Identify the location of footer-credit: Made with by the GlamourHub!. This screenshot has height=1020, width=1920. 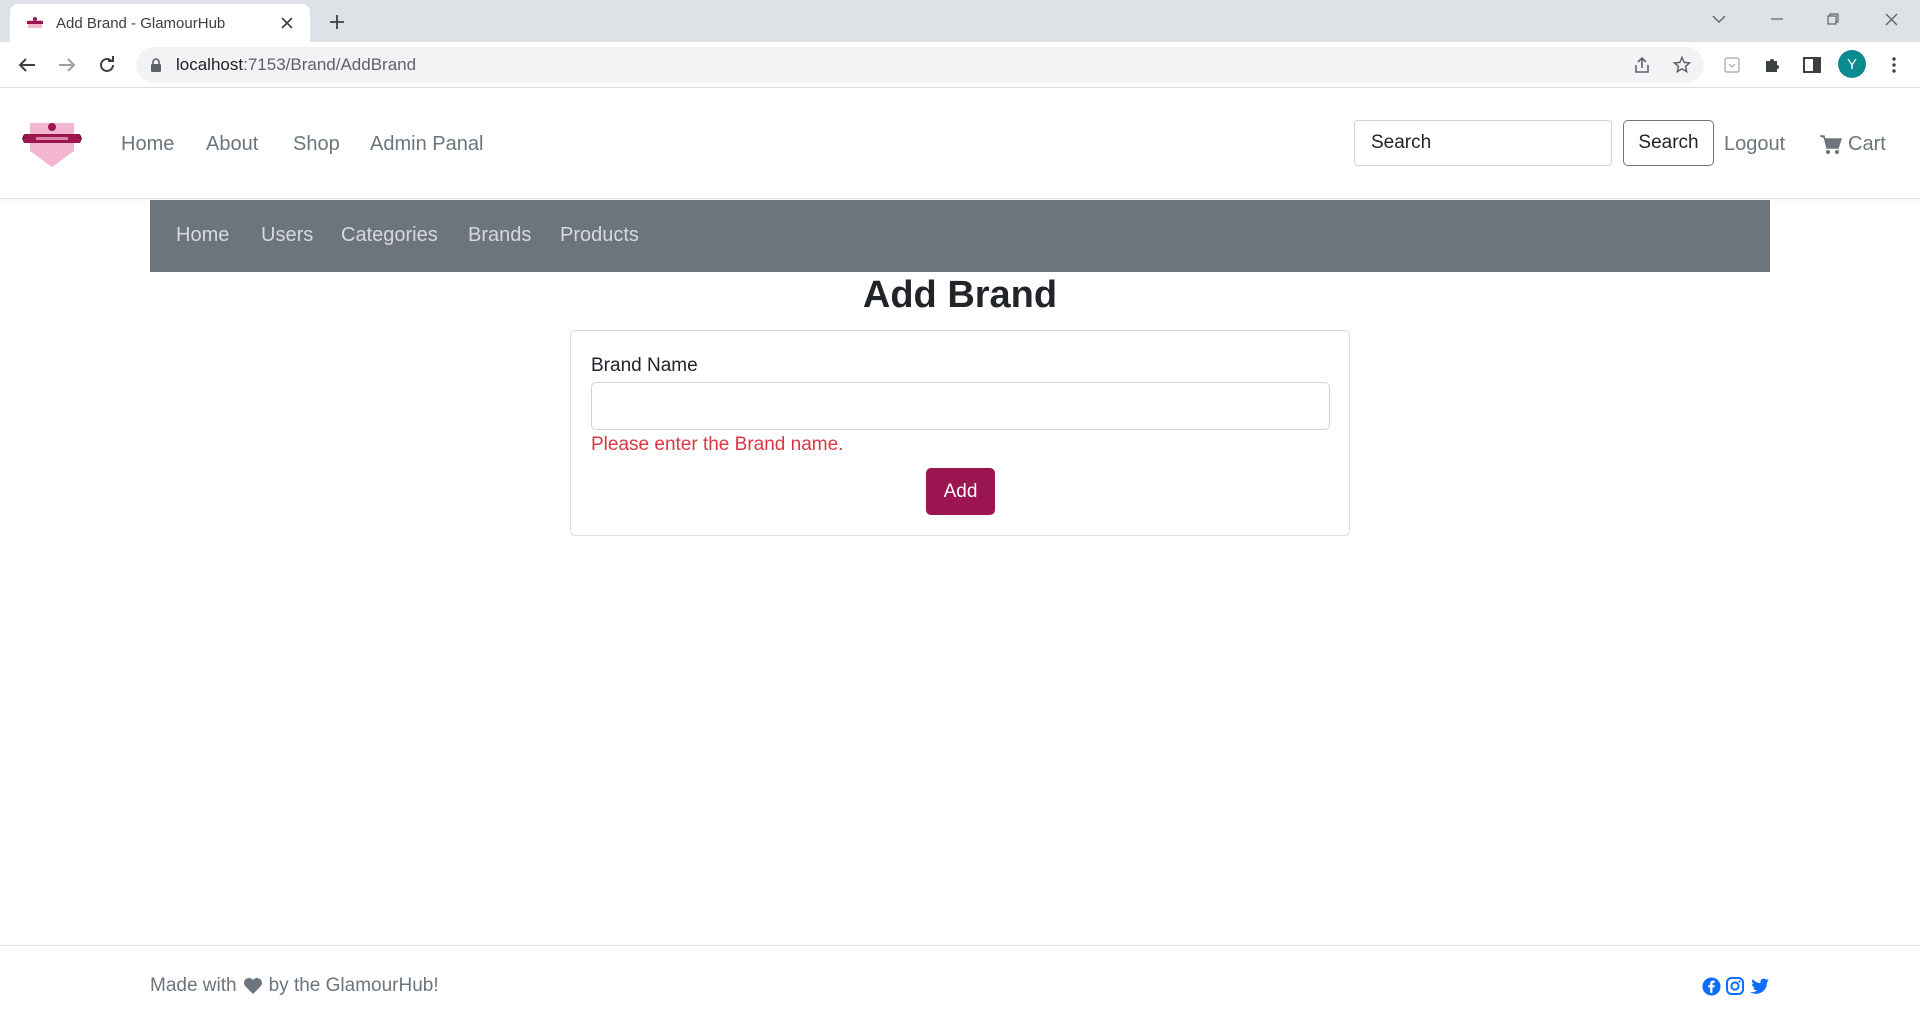
(294, 986).